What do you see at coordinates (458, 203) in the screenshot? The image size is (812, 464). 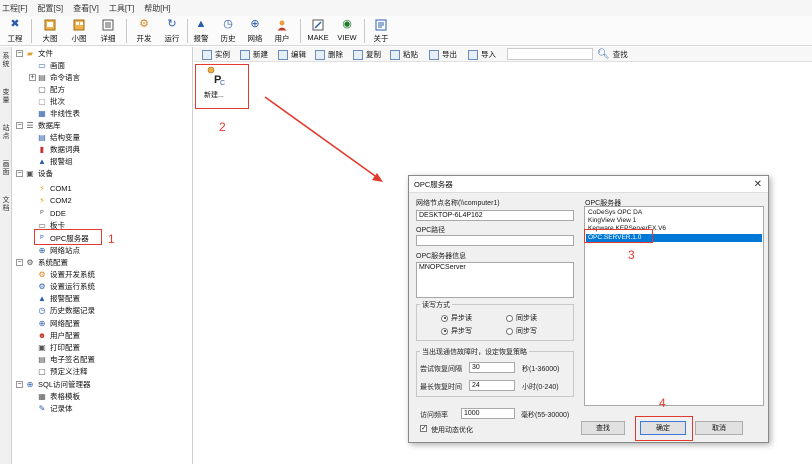 I see `node-name-label: 网络节点名称(\\computer1)` at bounding box center [458, 203].